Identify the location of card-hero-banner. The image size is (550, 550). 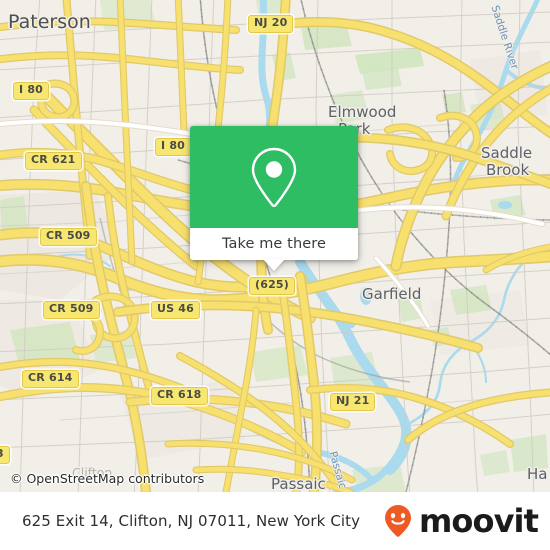
(274, 177).